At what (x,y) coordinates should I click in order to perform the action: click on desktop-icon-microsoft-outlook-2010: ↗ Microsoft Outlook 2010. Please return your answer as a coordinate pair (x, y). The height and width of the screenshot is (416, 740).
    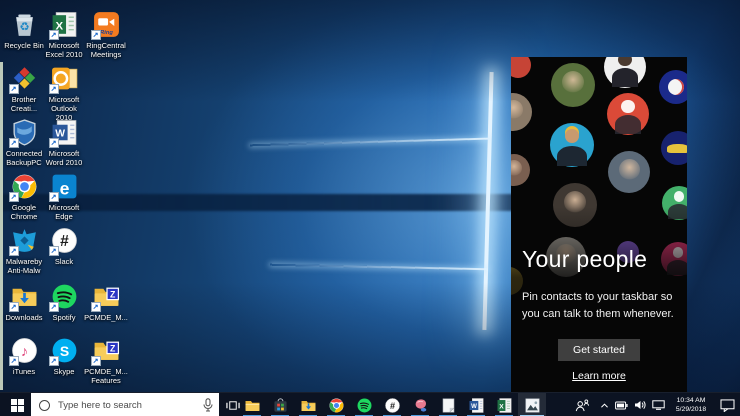
    Looking at the image, I should click on (64, 93).